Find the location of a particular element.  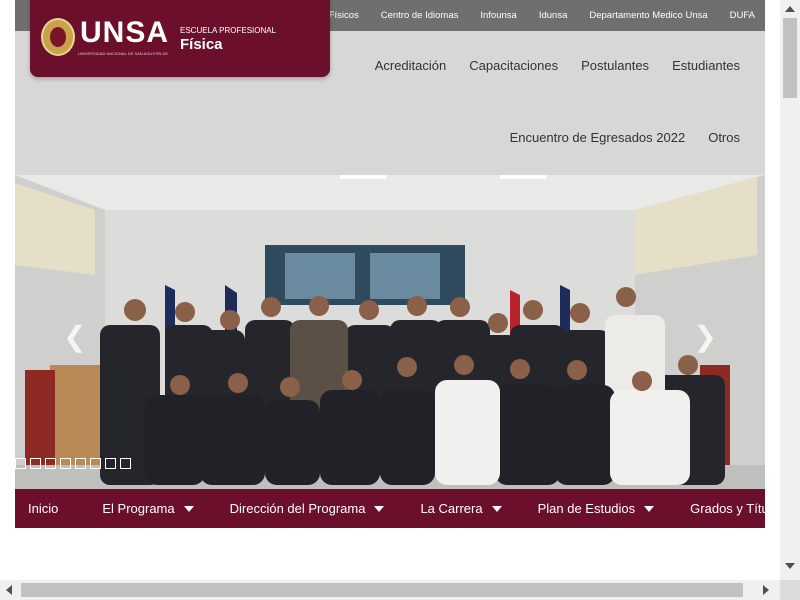

main-nav-row2: Encuentro de Egresados 2022 Otros is located at coordinates (625, 137).